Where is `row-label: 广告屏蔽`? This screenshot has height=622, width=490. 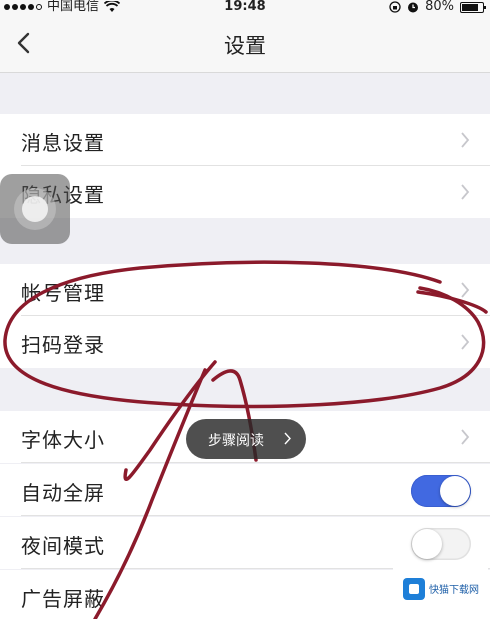 row-label: 广告屏蔽 is located at coordinates (63, 599).